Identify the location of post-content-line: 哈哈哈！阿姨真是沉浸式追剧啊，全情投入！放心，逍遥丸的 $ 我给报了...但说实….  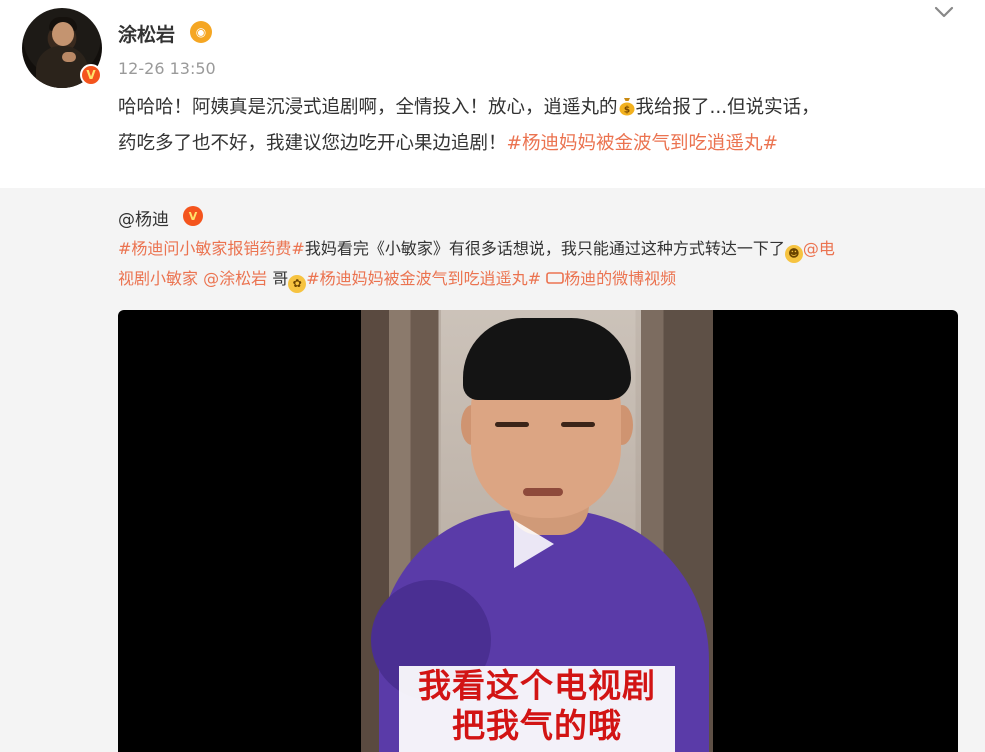
(538, 108).